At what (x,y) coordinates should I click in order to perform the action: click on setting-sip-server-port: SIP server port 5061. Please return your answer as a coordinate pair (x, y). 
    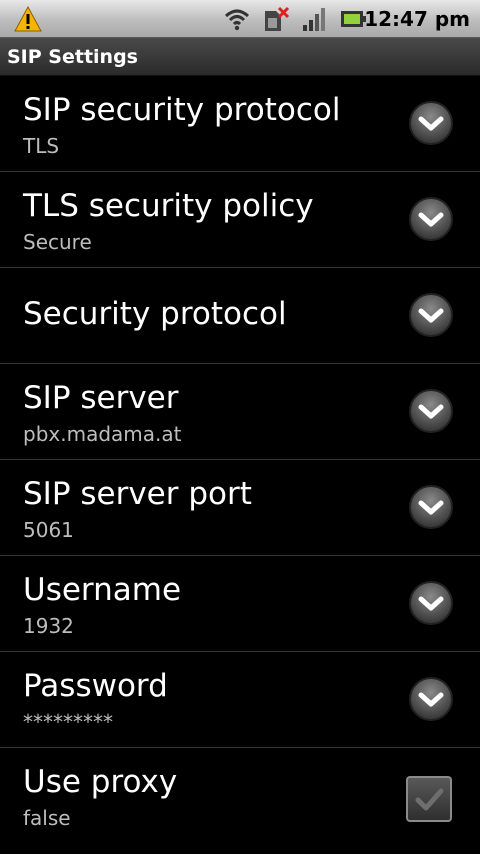
    Looking at the image, I should click on (240, 508).